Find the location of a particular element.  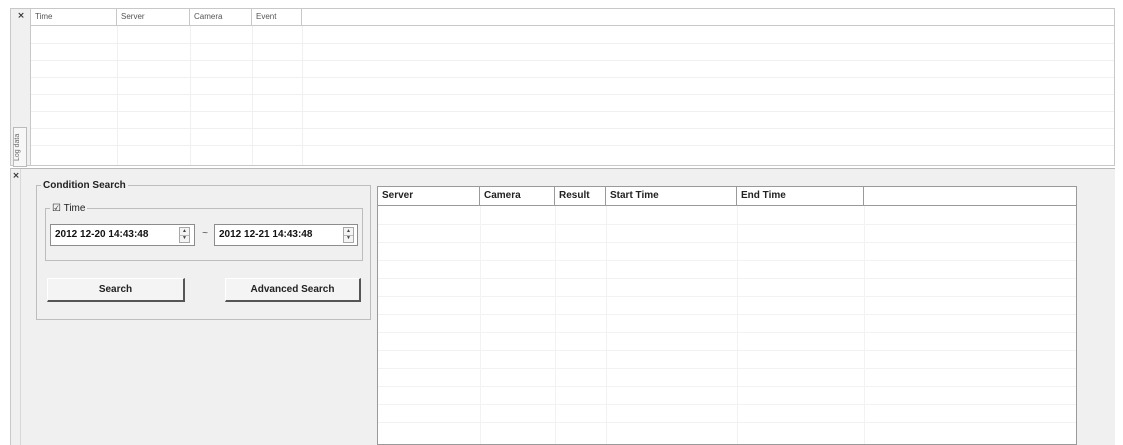

results-col-server: Server is located at coordinates (429, 196).